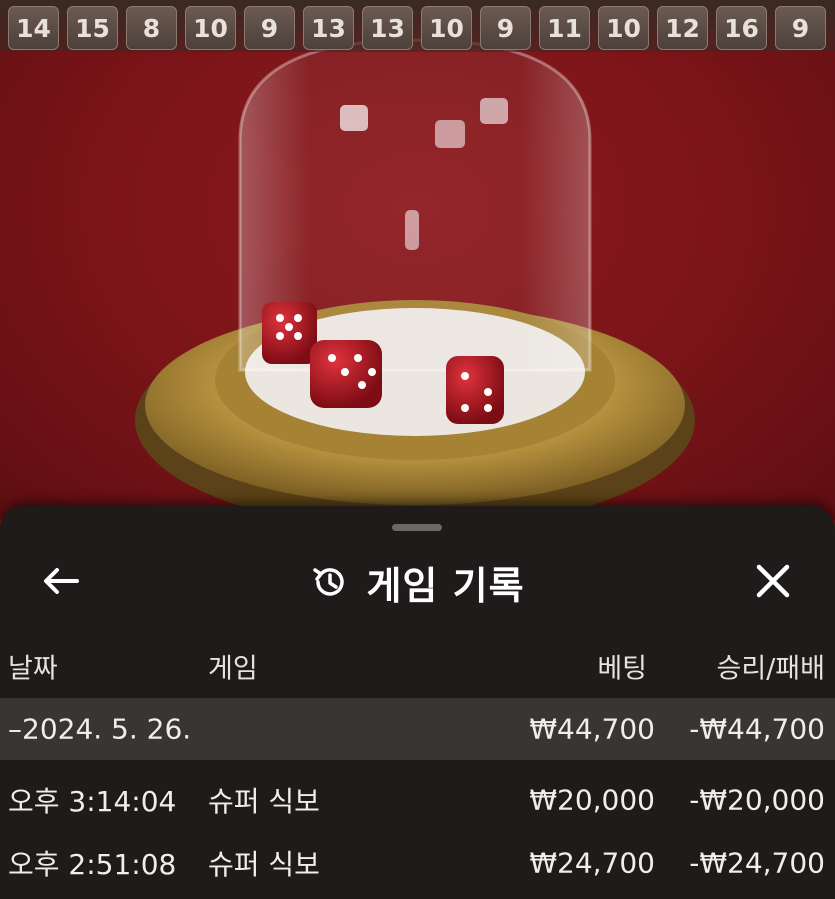 Image resolution: width=835 pixels, height=899 pixels. I want to click on row-win-loss: -₩20,000, so click(757, 800).